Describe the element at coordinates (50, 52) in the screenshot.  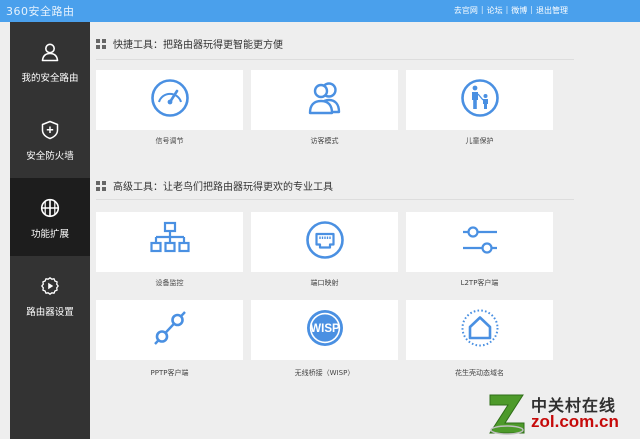
I see `user-icon` at that location.